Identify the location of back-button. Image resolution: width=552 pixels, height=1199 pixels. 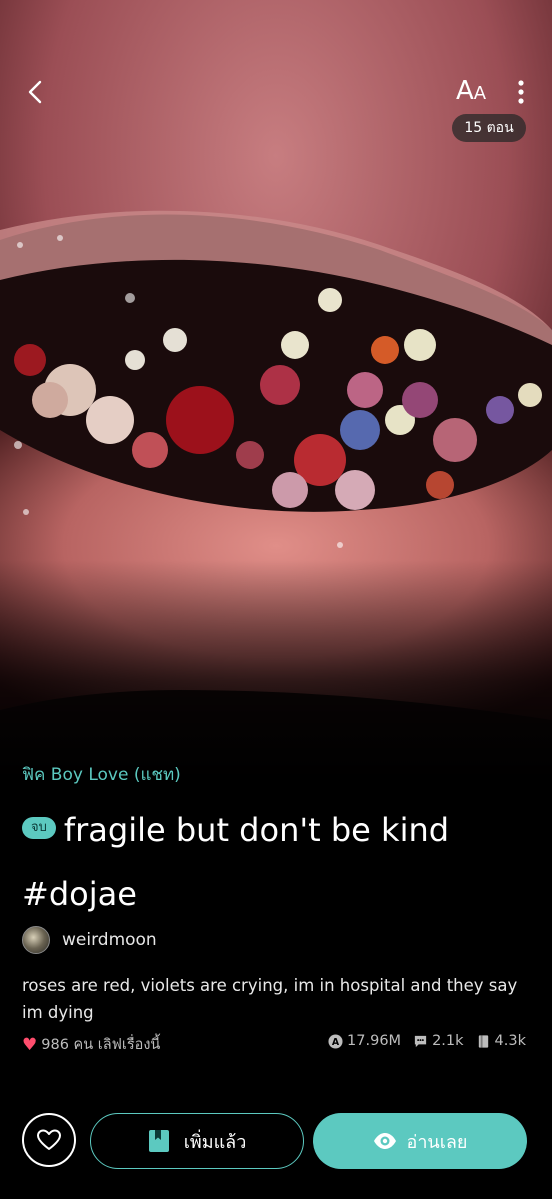
(36, 92).